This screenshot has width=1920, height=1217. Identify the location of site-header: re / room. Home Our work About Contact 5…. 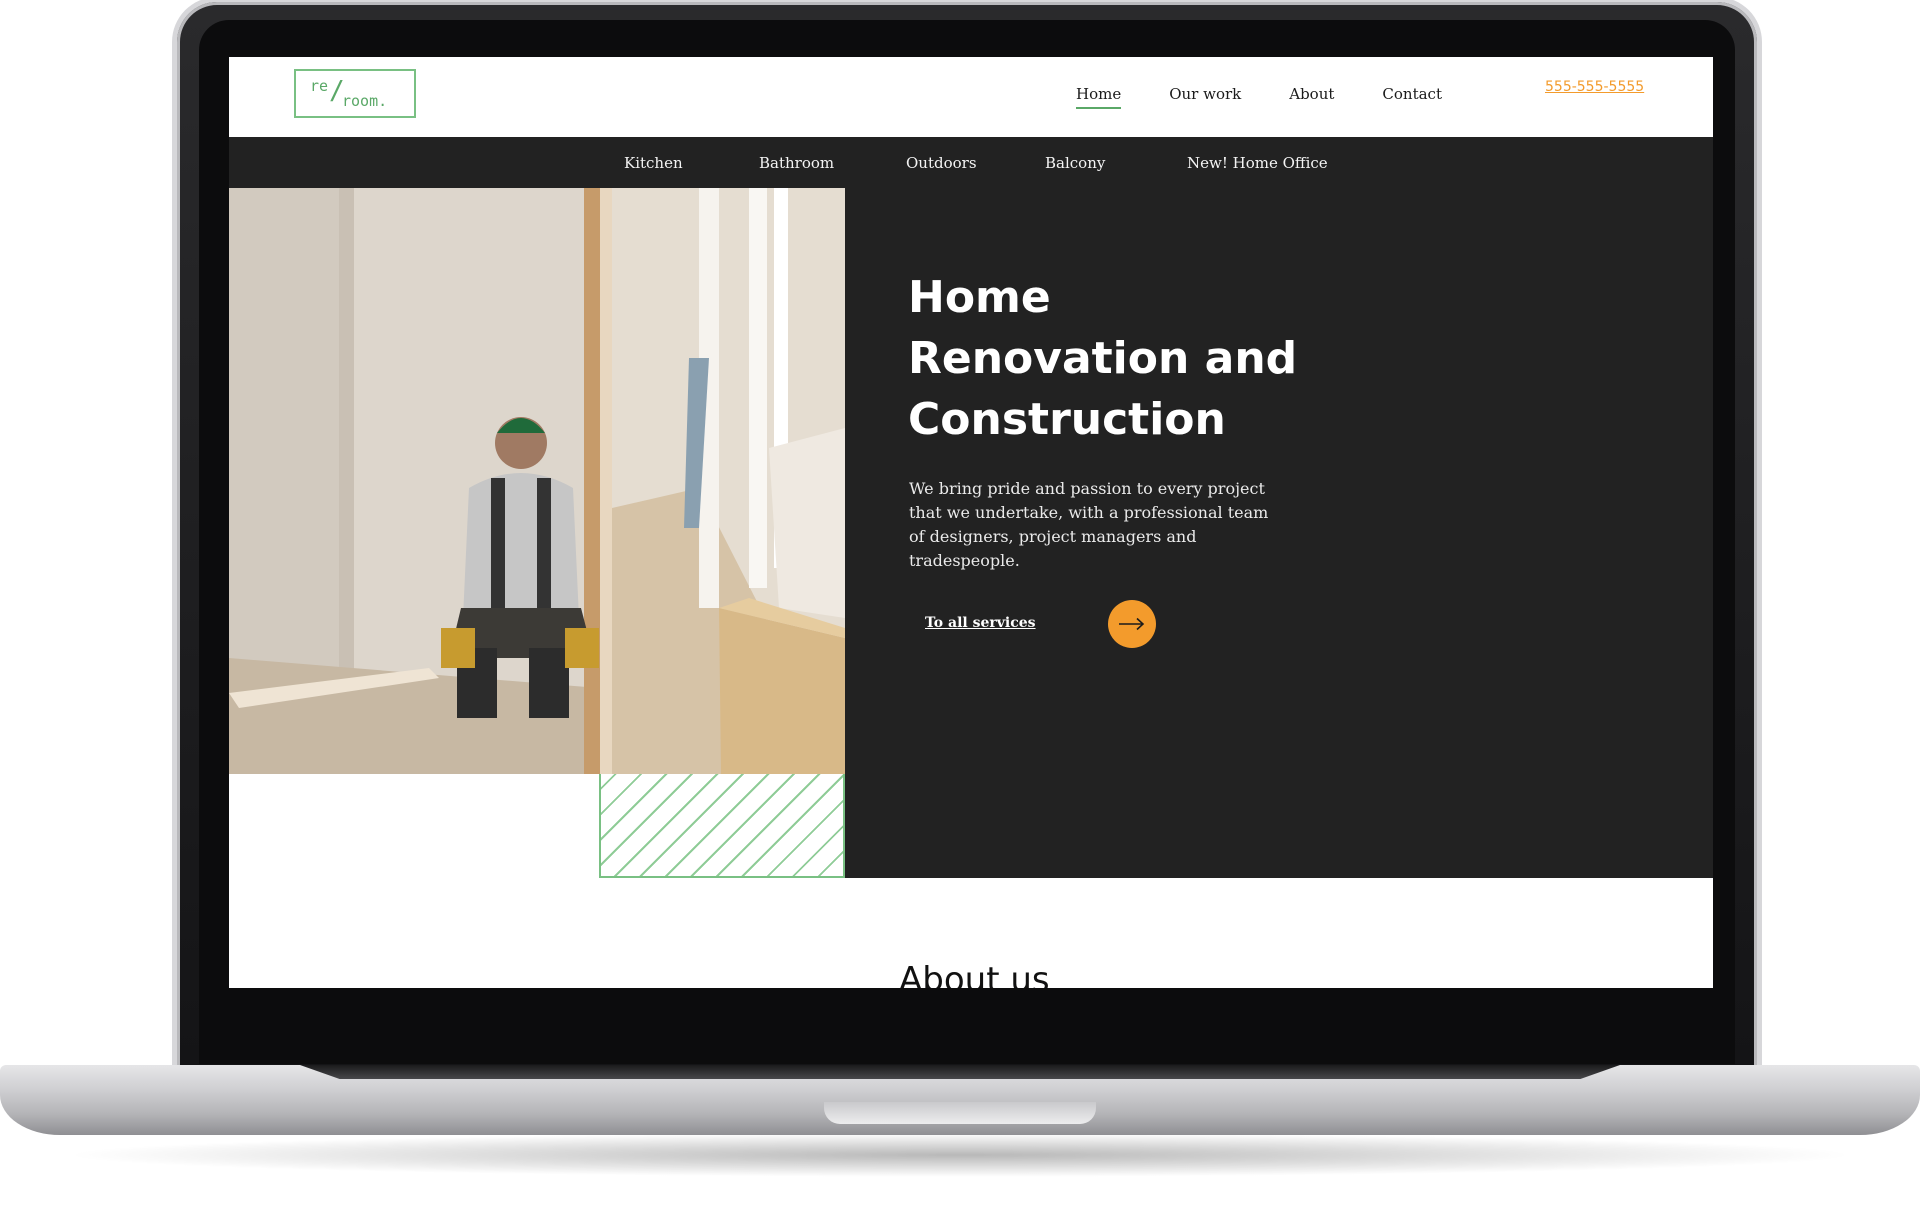
(971, 97).